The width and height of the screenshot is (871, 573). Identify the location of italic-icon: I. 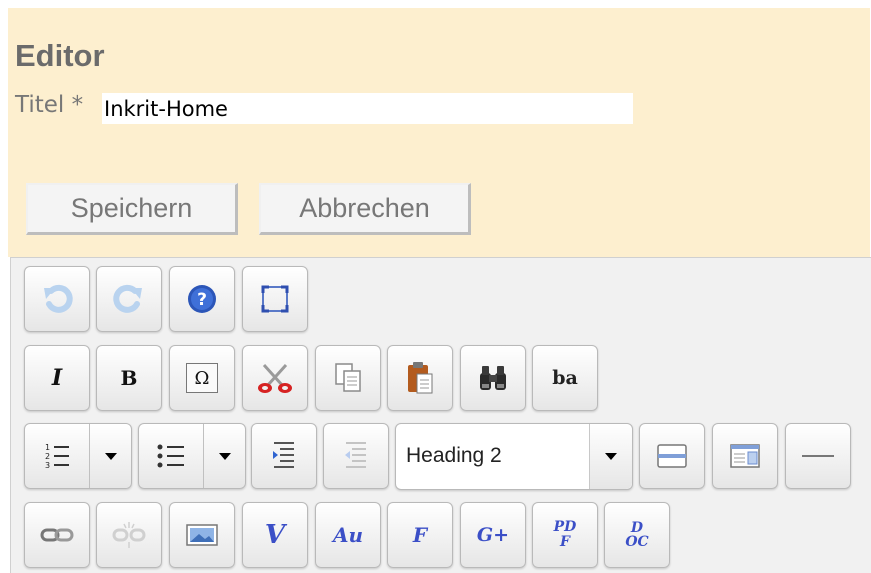
(57, 378).